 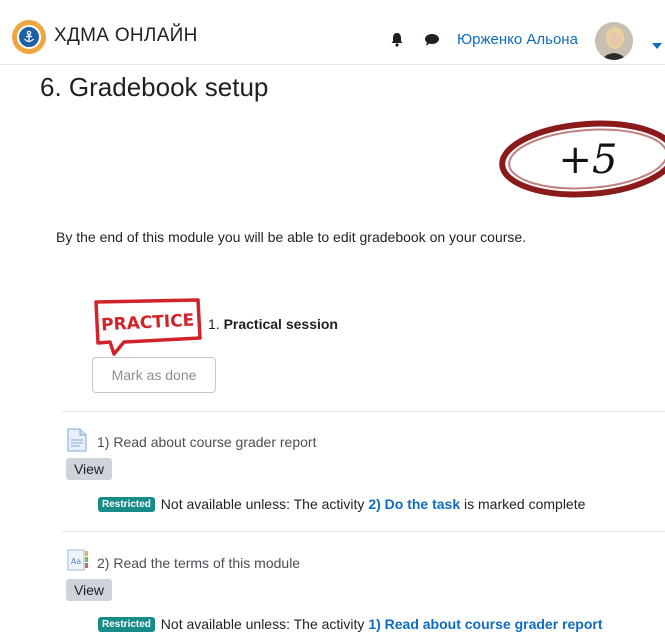 What do you see at coordinates (517, 39) in the screenshot?
I see `user-name: Юрженко Альона` at bounding box center [517, 39].